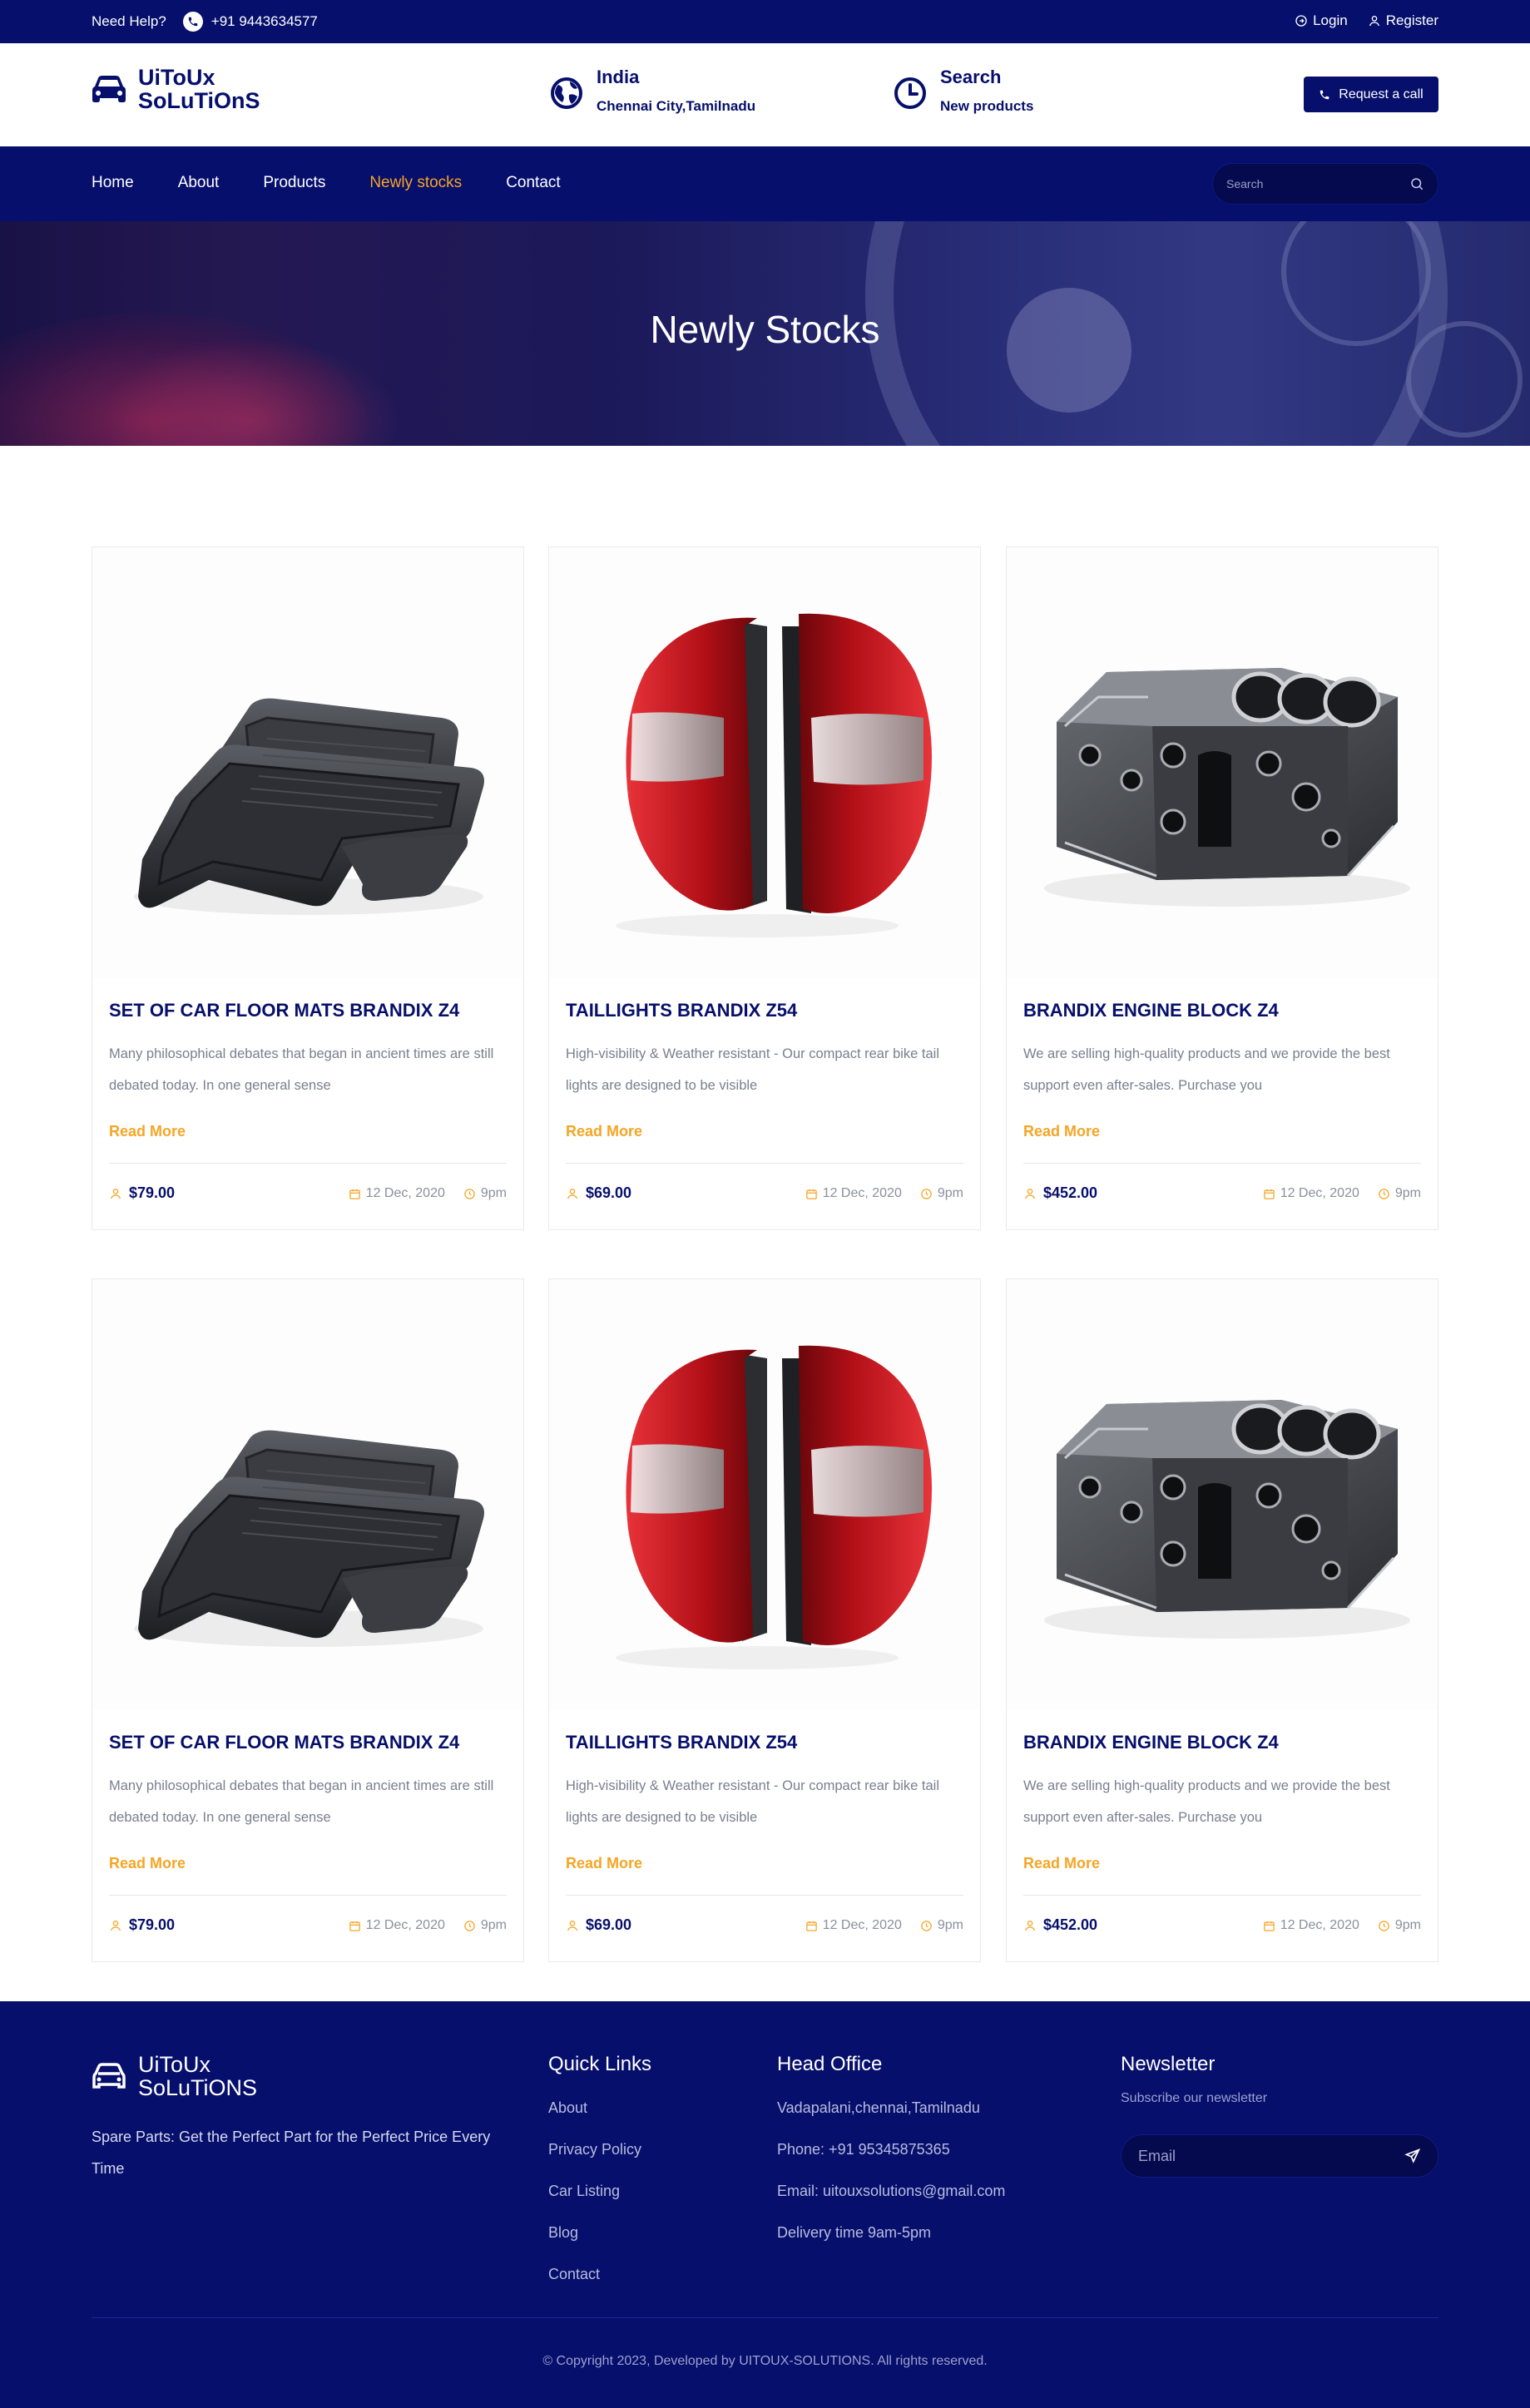  What do you see at coordinates (878, 2107) in the screenshot?
I see `office-address: Vadapalani,chennai,Tamilnadu` at bounding box center [878, 2107].